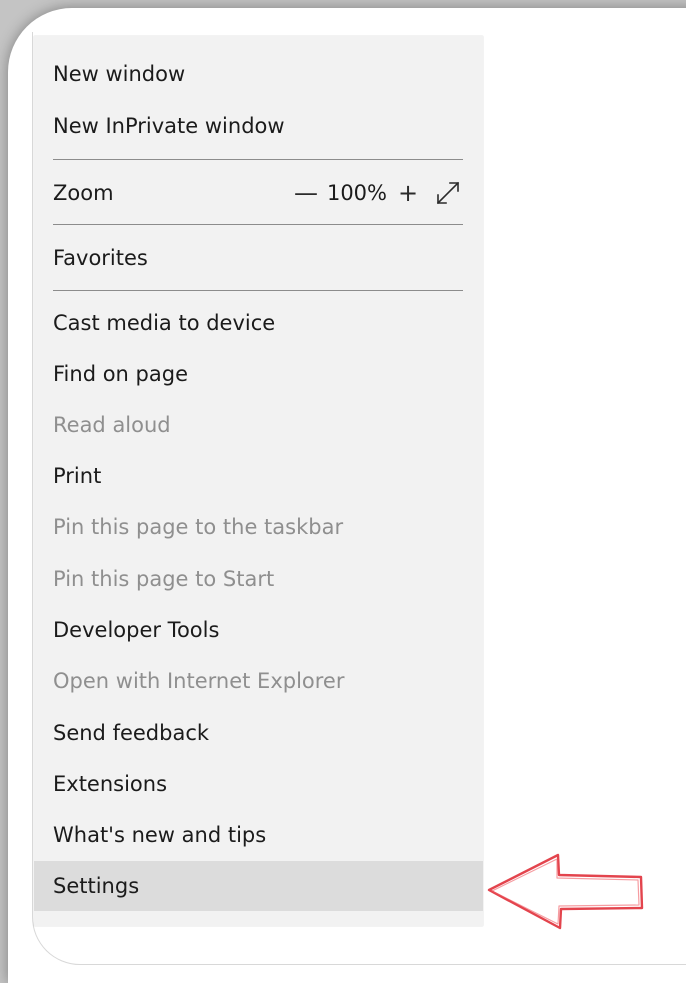 The height and width of the screenshot is (983, 686). What do you see at coordinates (258, 784) in the screenshot?
I see `menu-item-extensions: Extensions` at bounding box center [258, 784].